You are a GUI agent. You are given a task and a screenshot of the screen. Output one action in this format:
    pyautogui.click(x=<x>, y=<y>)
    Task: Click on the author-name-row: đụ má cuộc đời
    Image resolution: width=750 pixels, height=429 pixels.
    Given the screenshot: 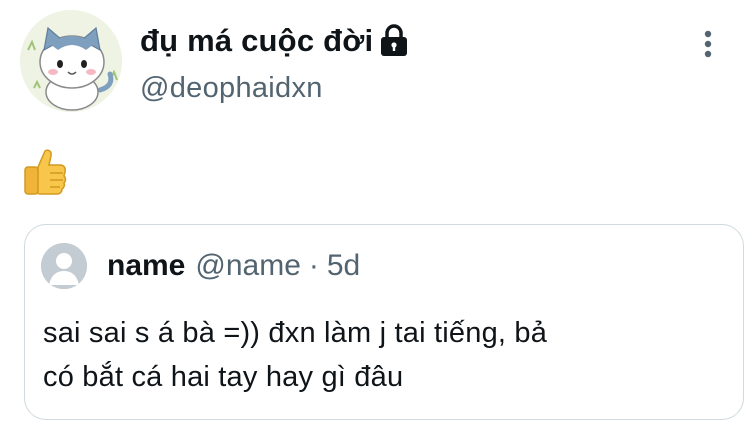 What is the action you would take?
    pyautogui.click(x=274, y=41)
    